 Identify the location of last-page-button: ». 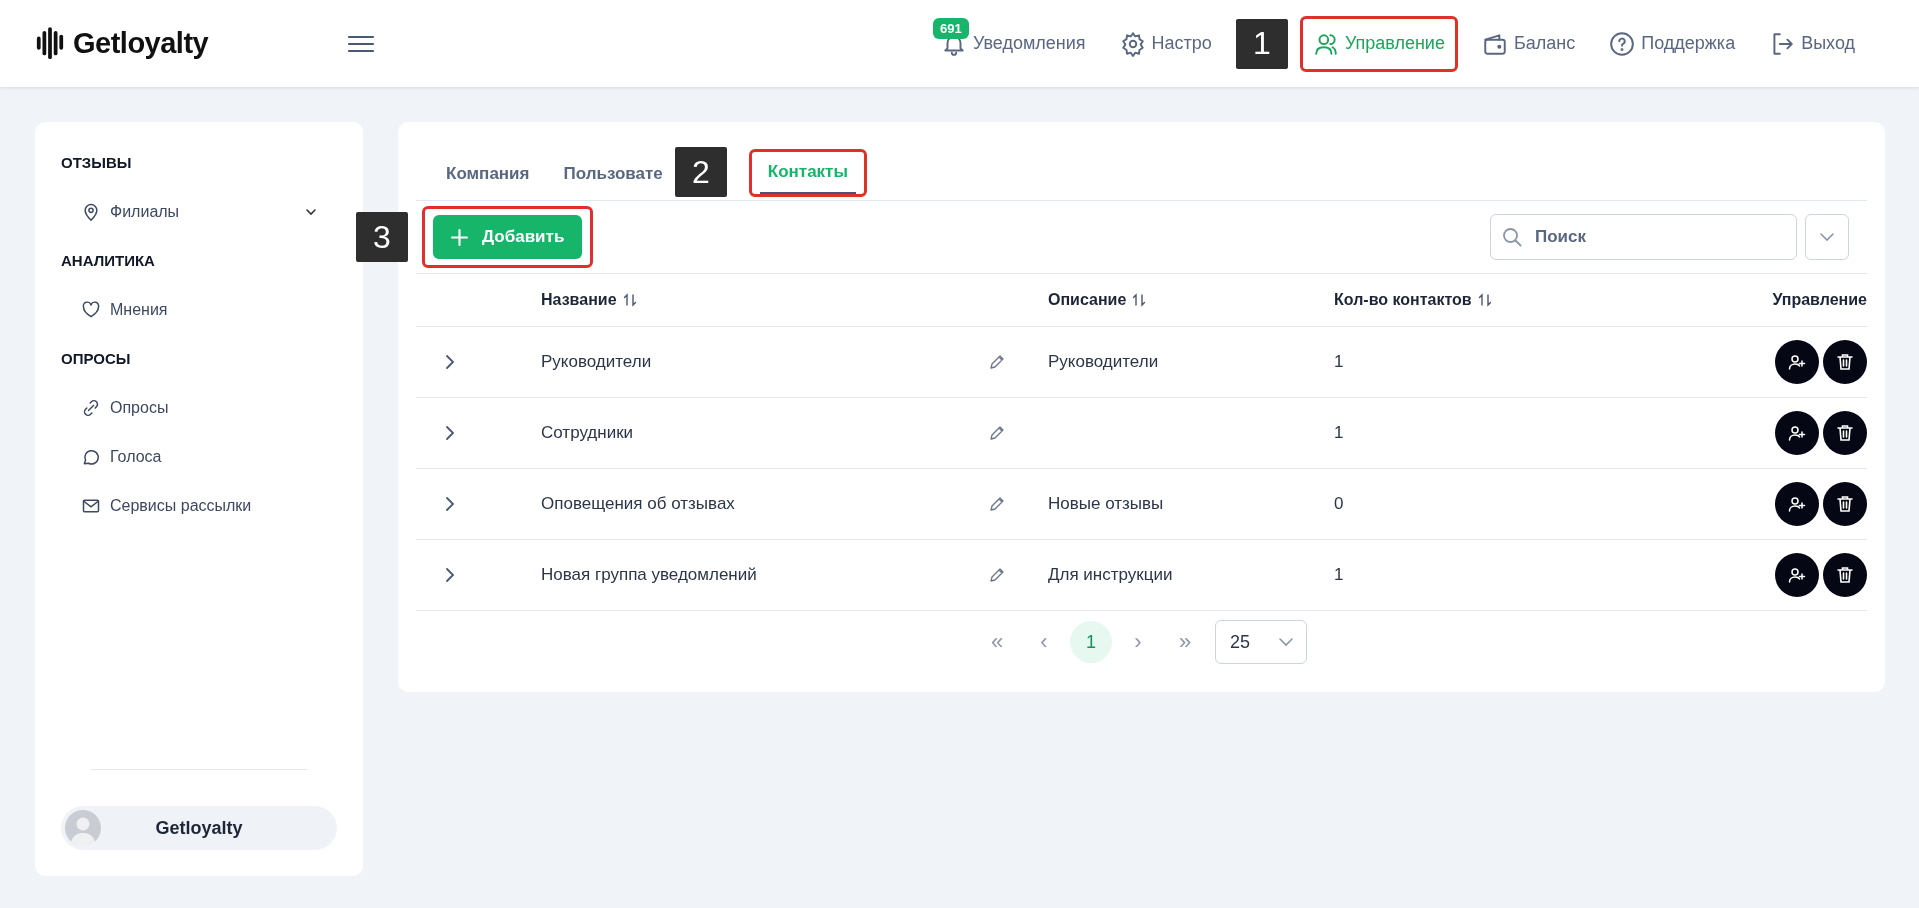
(1185, 642).